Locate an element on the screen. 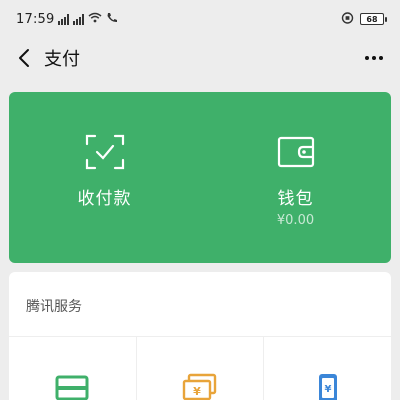 This screenshot has height=400, width=400. chevron-left-icon is located at coordinates (24, 58).